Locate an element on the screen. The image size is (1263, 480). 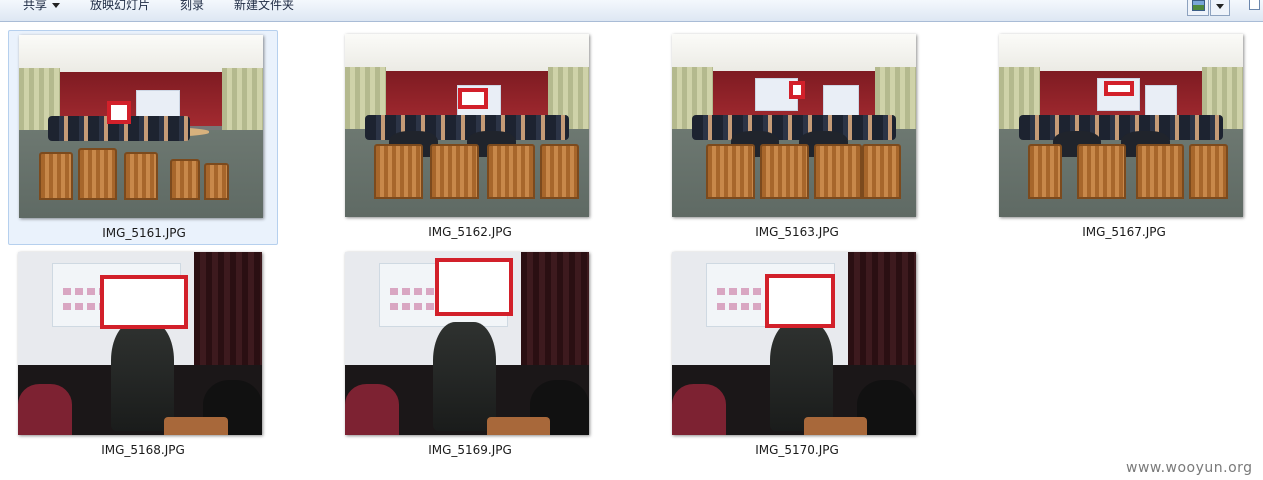
file-name: IMG_5170.JPG is located at coordinates (797, 450).